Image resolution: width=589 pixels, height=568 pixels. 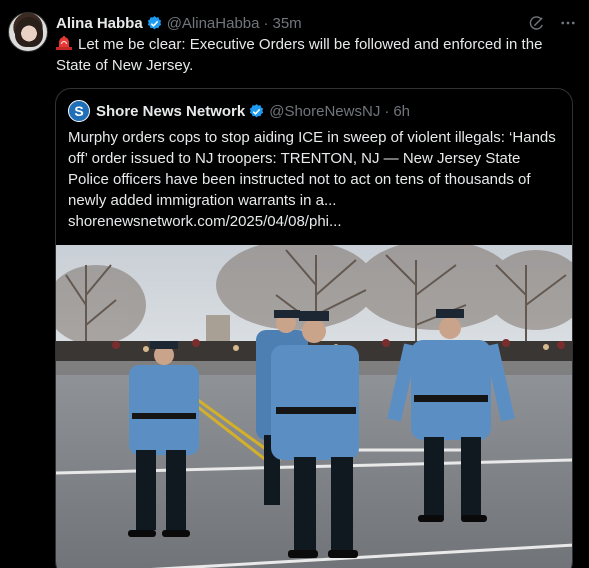 I want to click on author-name: Alina Habba, so click(x=99, y=23).